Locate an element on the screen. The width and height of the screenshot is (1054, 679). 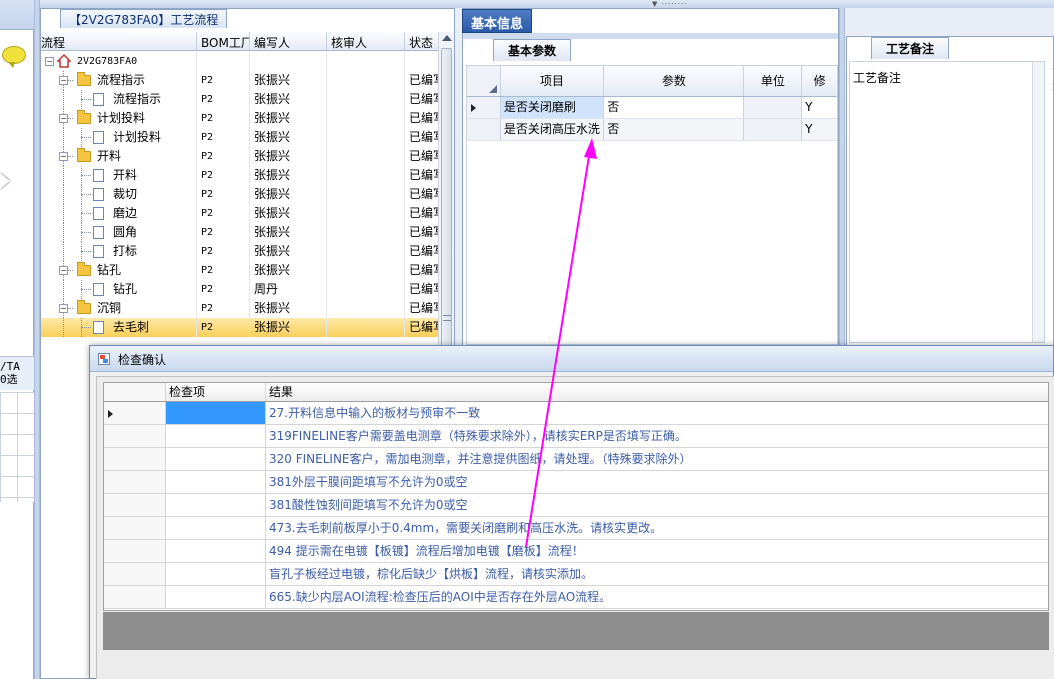
check-row: 494 提示需在电镀【板镀】流程后增加电镀【磨板】流程！ is located at coordinates (576, 551).